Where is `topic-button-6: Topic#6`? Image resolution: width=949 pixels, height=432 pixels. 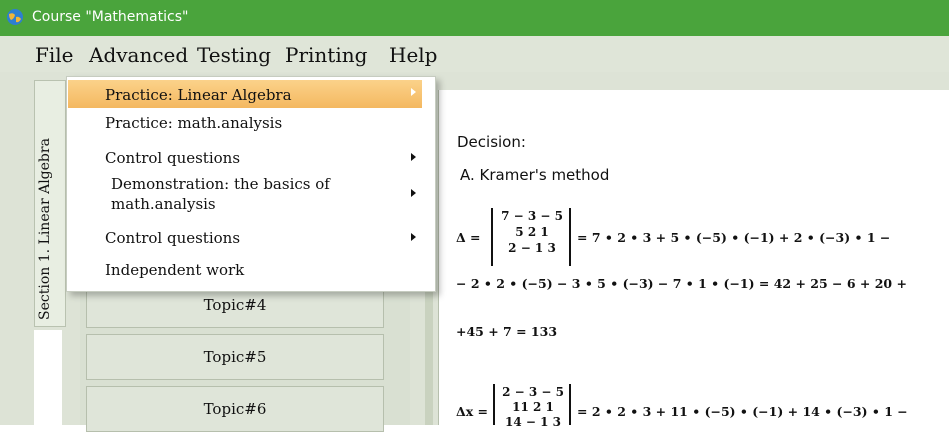
topic-button-6: Topic#6 is located at coordinates (235, 409).